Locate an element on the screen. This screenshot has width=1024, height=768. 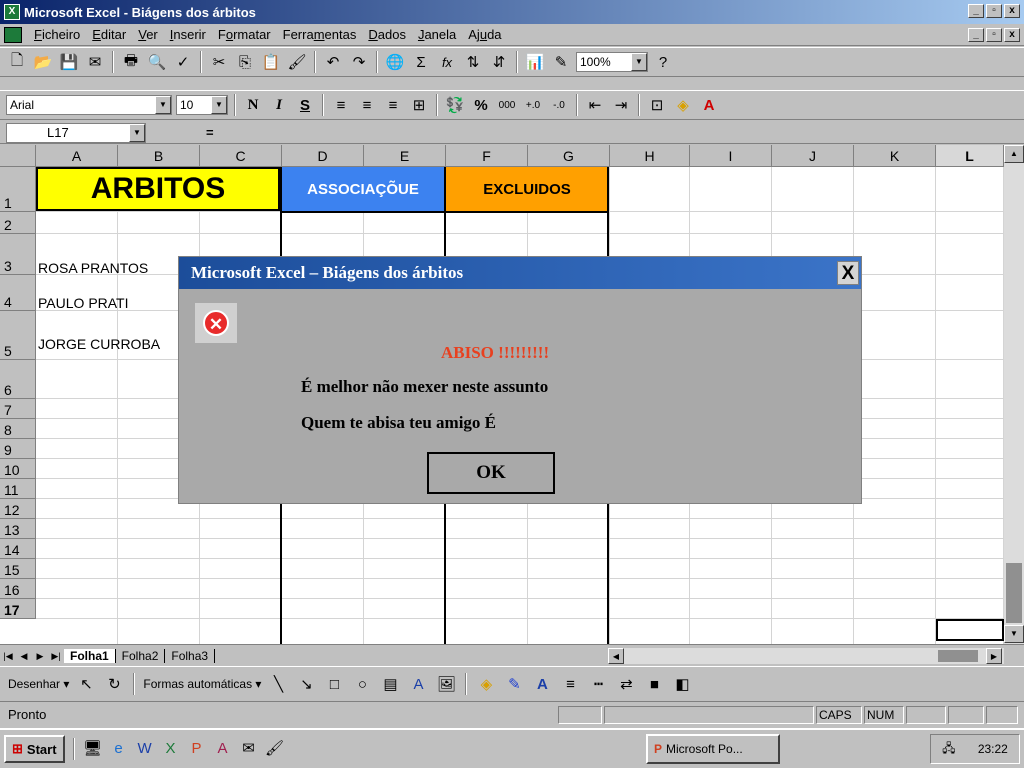
prev-sheet-icon: ◀ is located at coordinates (24, 656).